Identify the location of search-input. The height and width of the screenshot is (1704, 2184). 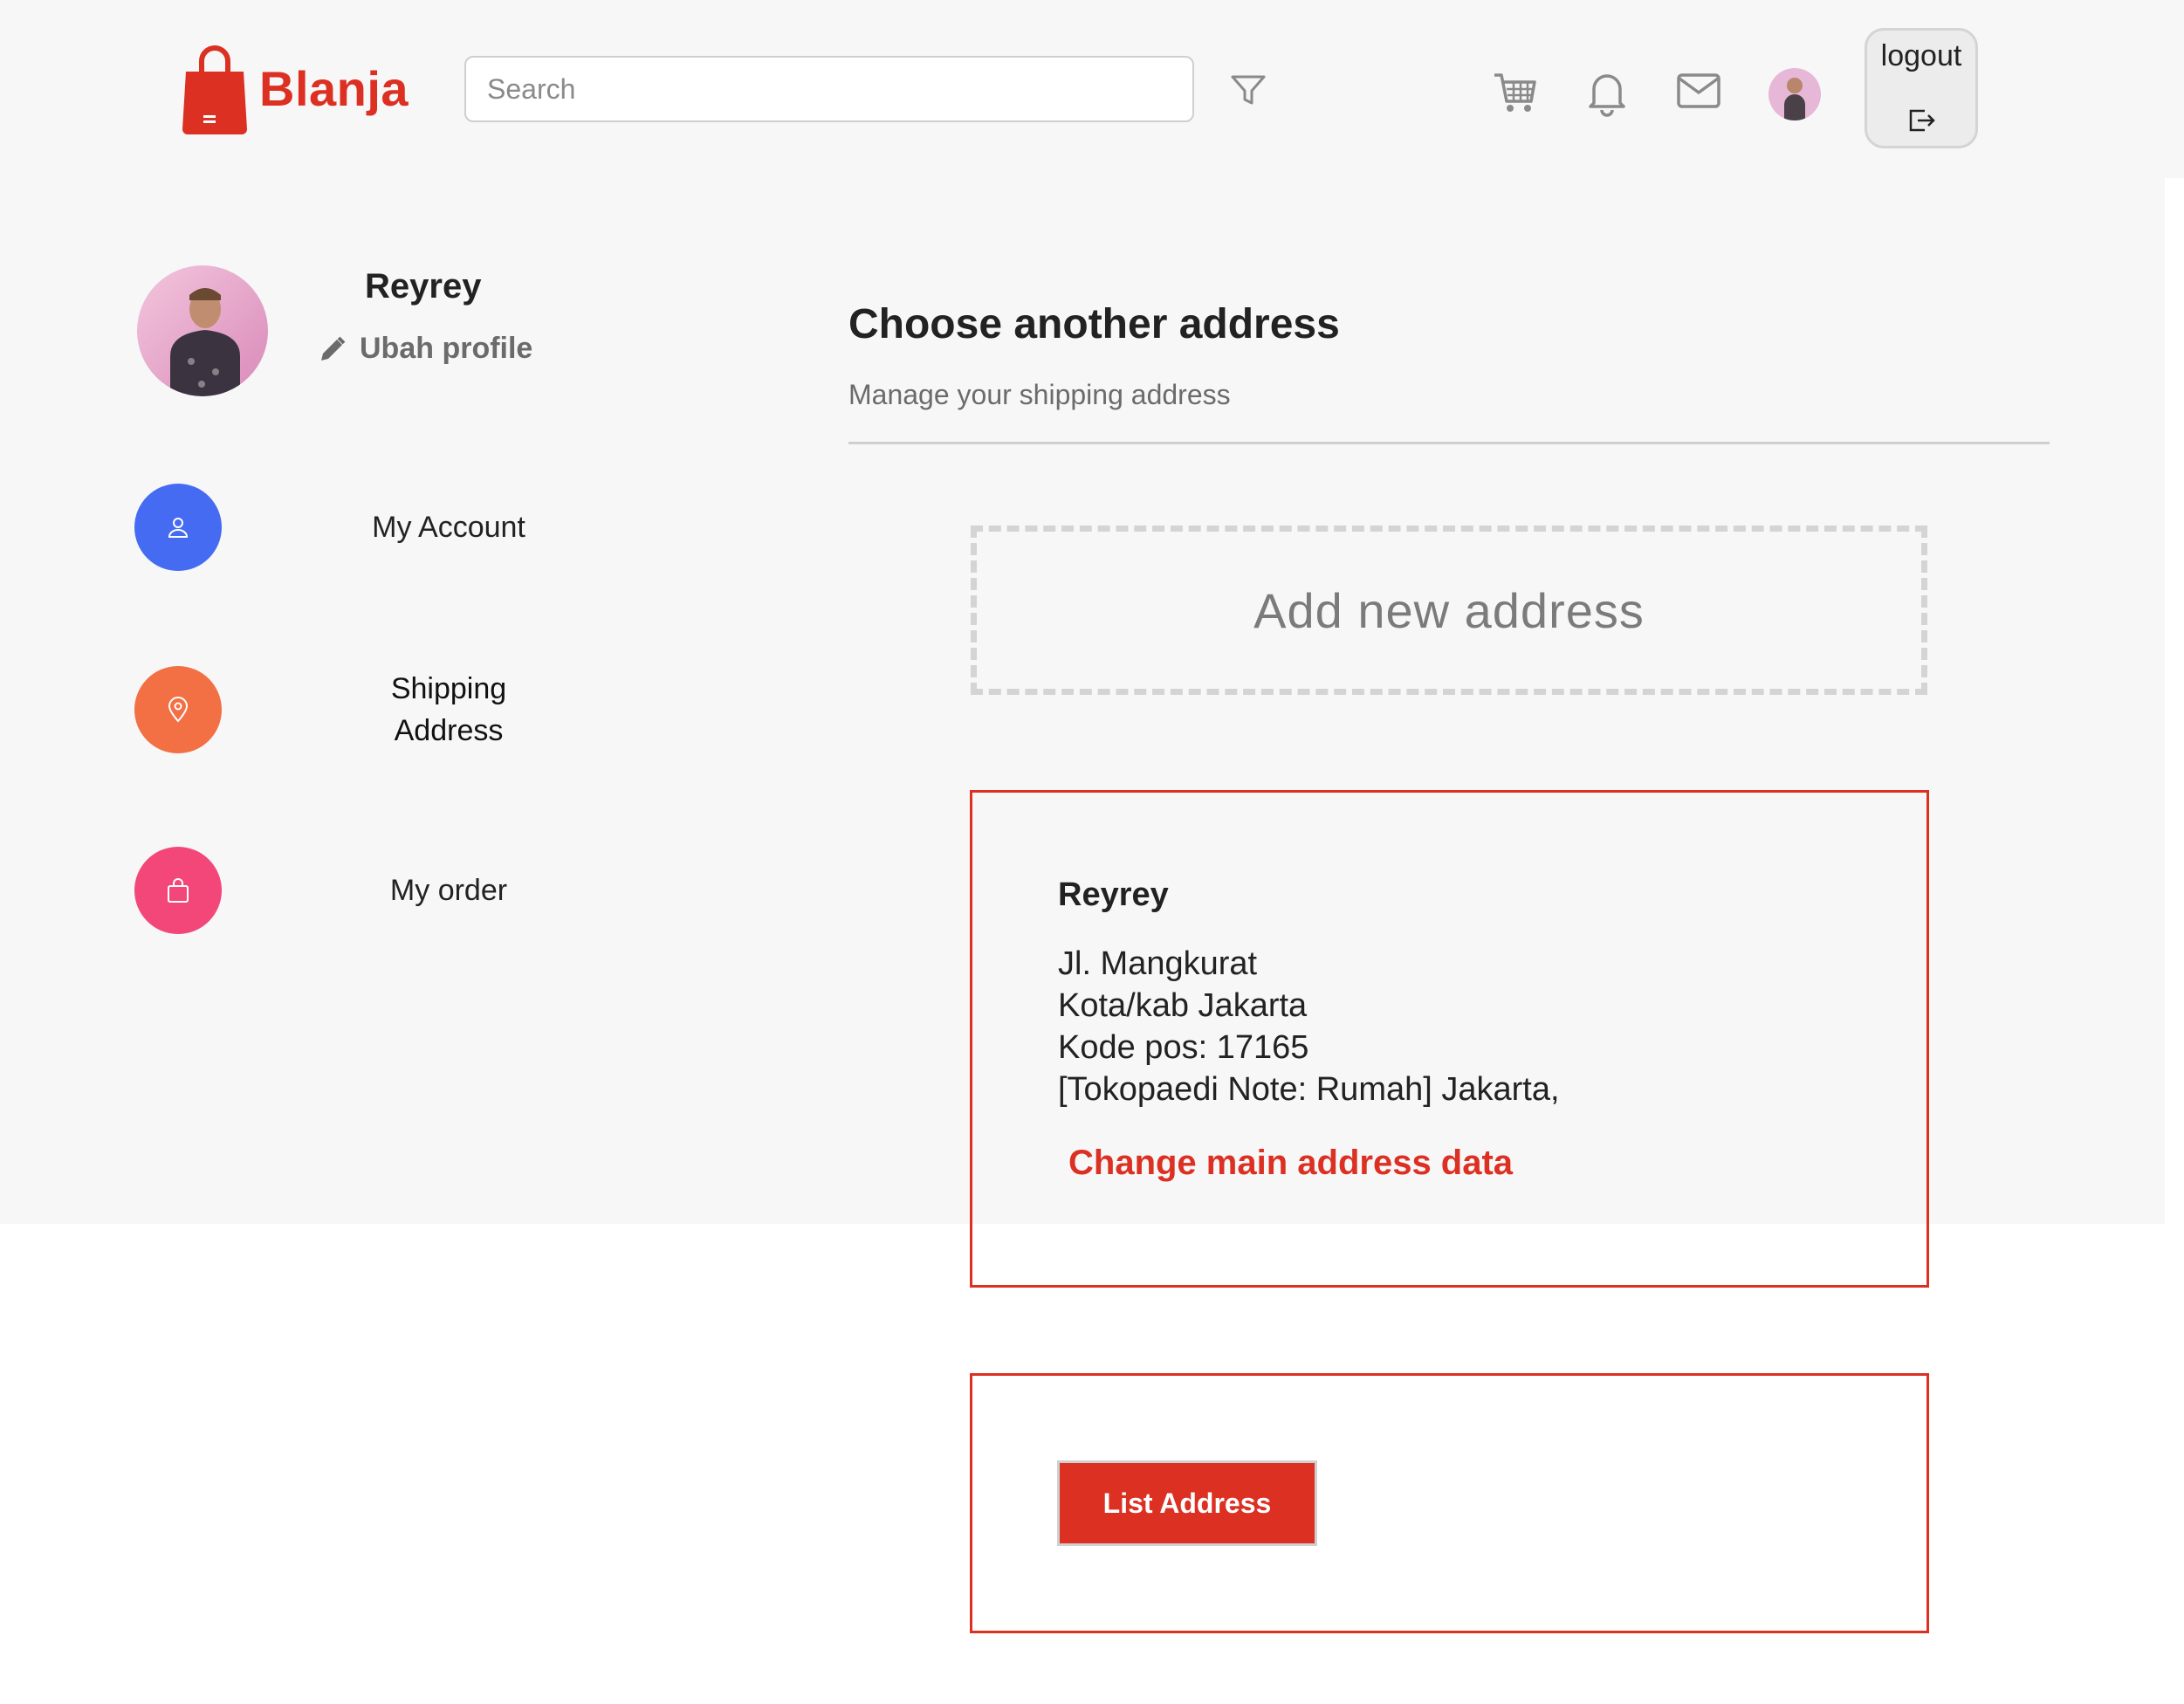
(829, 89).